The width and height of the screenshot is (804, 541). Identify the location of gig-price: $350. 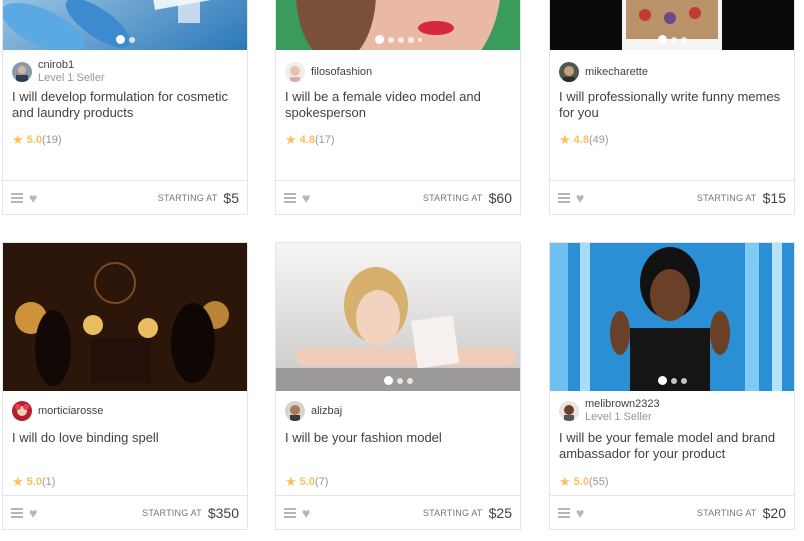
(223, 513).